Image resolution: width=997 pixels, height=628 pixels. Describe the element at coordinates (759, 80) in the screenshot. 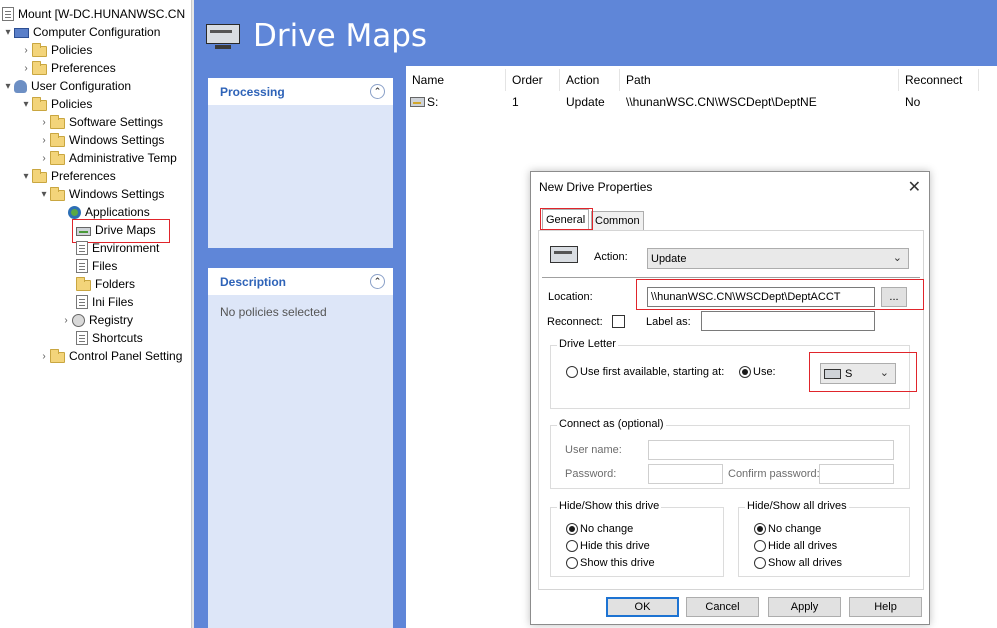

I see `column-header-path: Path` at that location.